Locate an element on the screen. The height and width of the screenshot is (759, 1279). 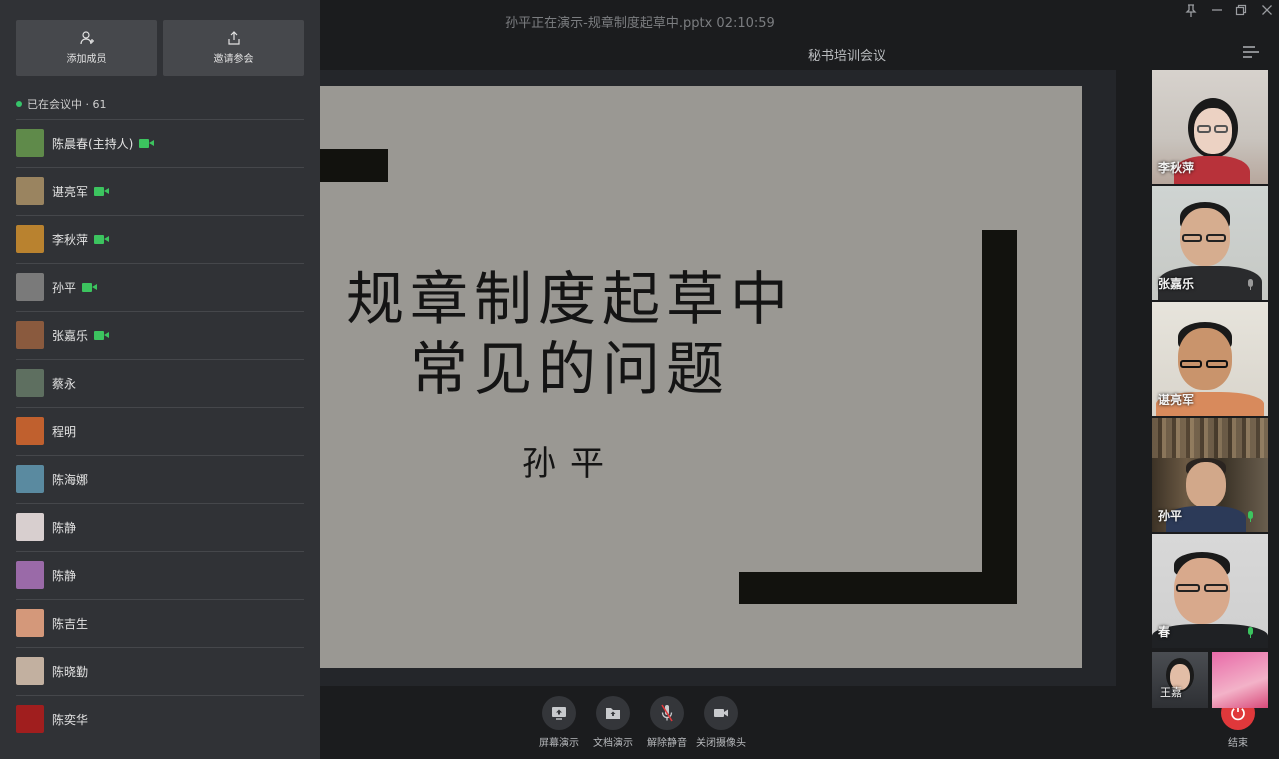
participant-row: 张嘉乐 is located at coordinates (160, 335).